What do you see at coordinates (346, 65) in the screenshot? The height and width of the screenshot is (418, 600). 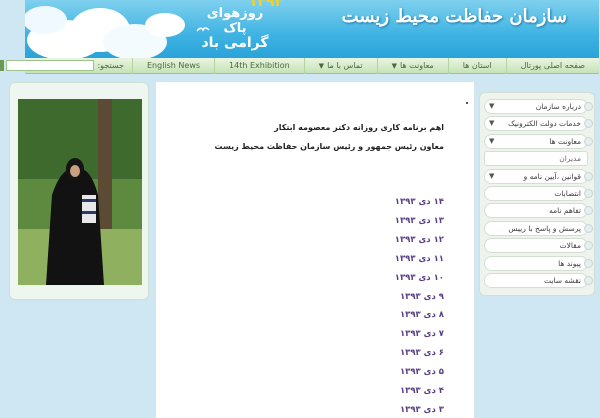 I see `nav-contact-label: تماس با ما` at bounding box center [346, 65].